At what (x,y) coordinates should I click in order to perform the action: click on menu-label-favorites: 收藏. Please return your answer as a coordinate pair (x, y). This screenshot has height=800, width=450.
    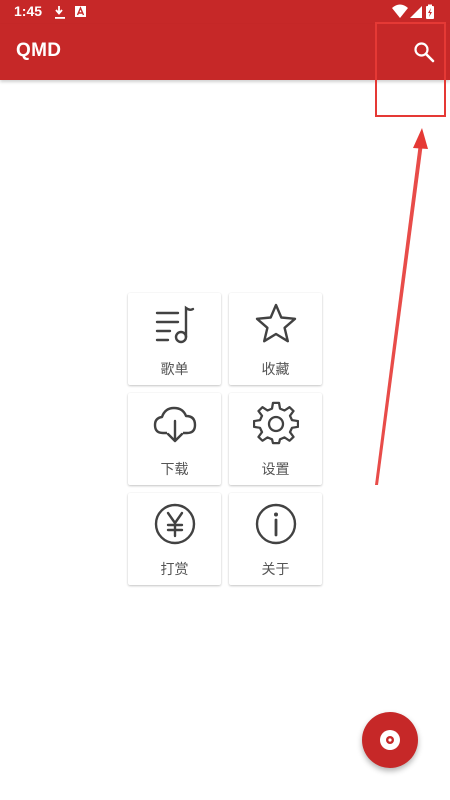
    Looking at the image, I should click on (275, 370).